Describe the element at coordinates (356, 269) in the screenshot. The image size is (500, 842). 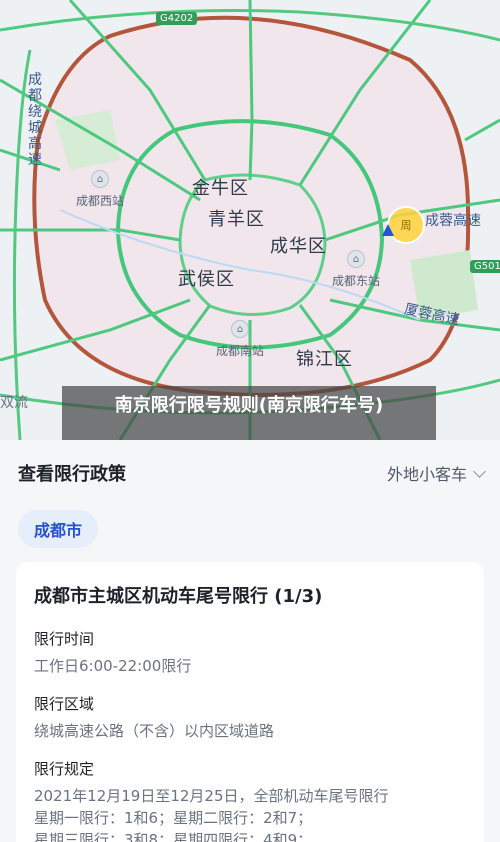
I see `poi-east-station: ⌂ 成都东站` at that location.